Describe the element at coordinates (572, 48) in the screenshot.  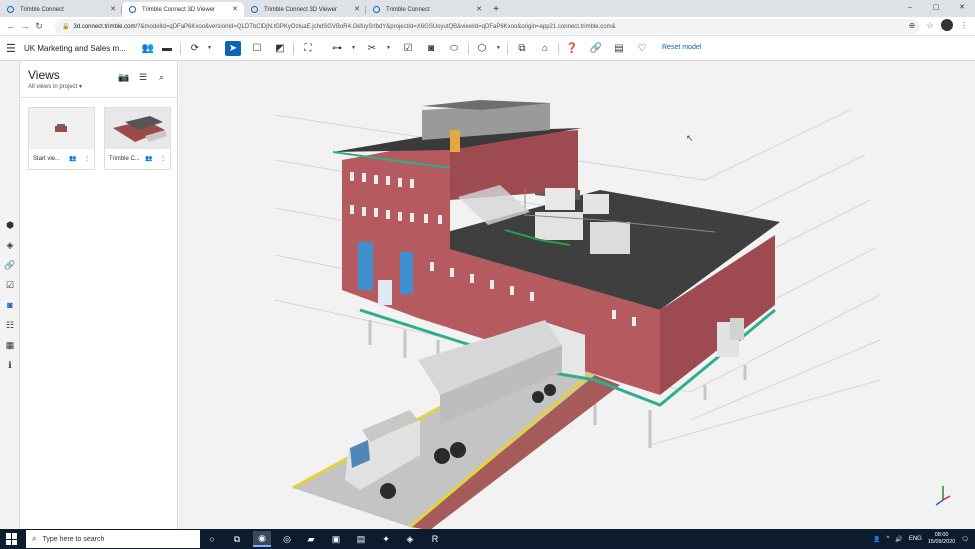
I see `help-icon: ❓` at that location.